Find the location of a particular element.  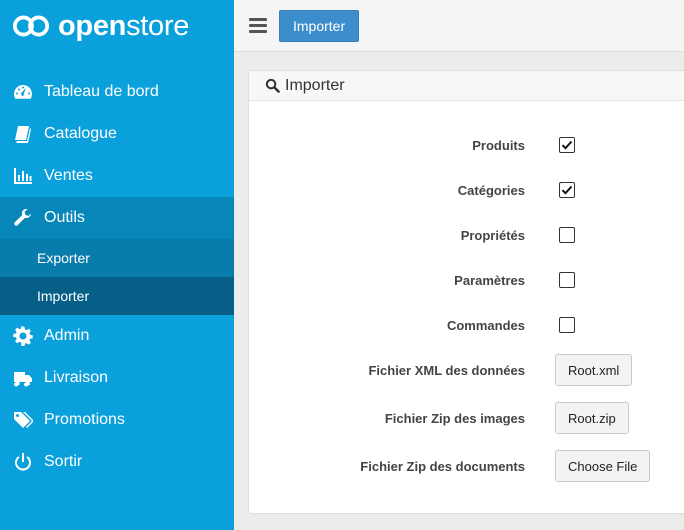

brand-name: openstore is located at coordinates (124, 25).